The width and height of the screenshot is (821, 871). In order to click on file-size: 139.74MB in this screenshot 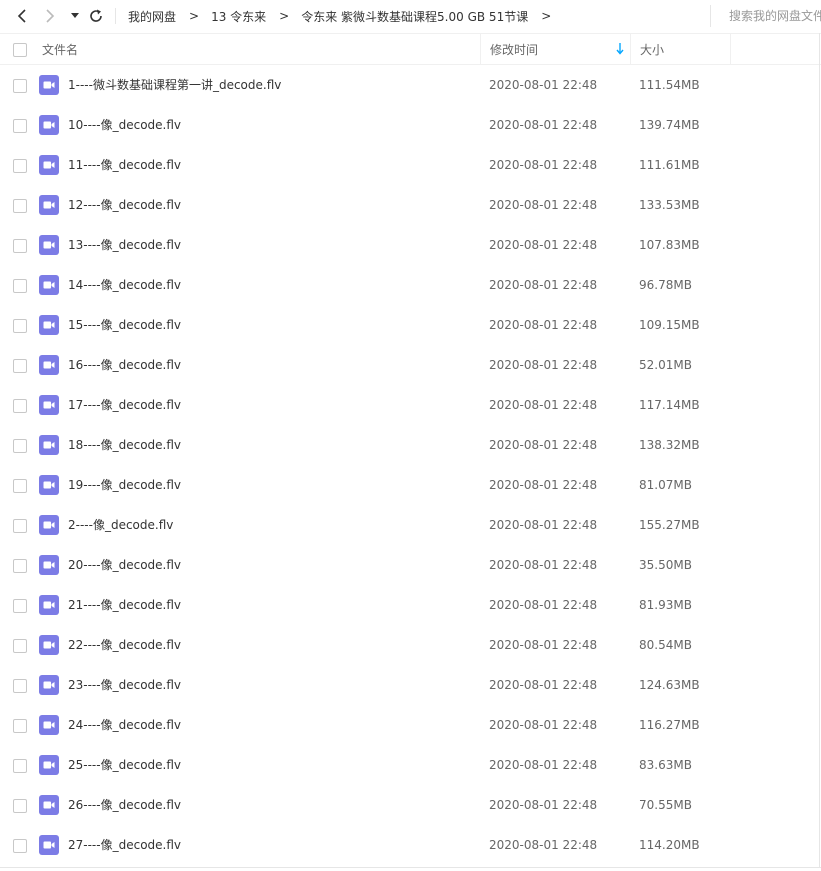, I will do `click(669, 125)`.